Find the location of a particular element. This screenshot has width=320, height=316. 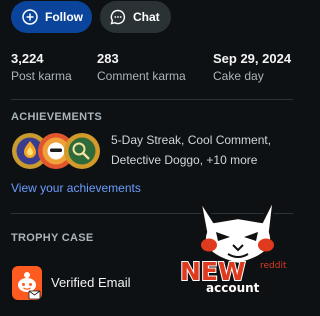

fox-mascot-icon is located at coordinates (237, 231).